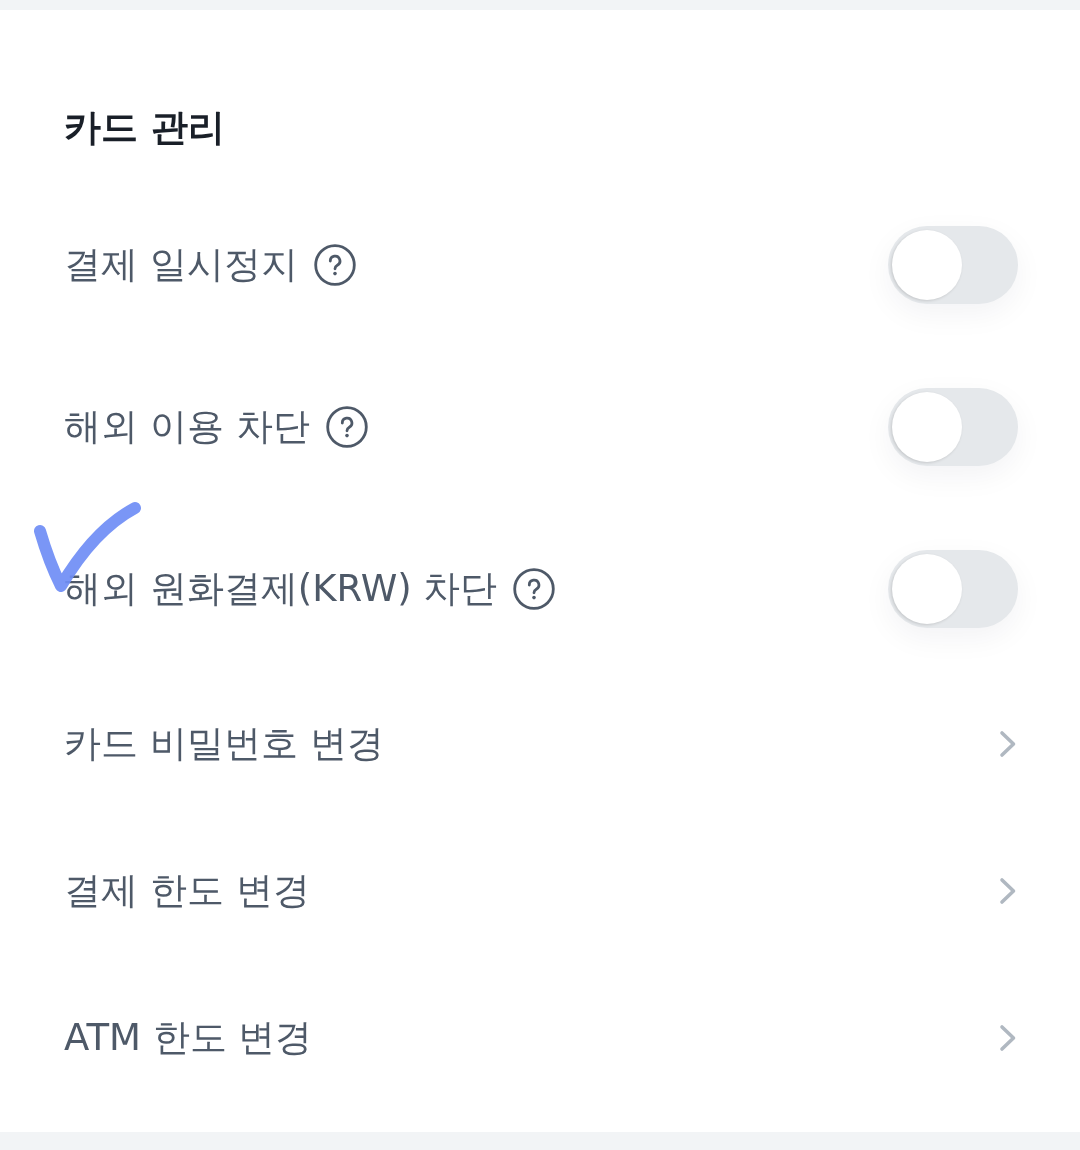 This screenshot has height=1150, width=1080. Describe the element at coordinates (281, 589) in the screenshot. I see `setting-label: 해외 원화결제(KRW) 차단` at that location.